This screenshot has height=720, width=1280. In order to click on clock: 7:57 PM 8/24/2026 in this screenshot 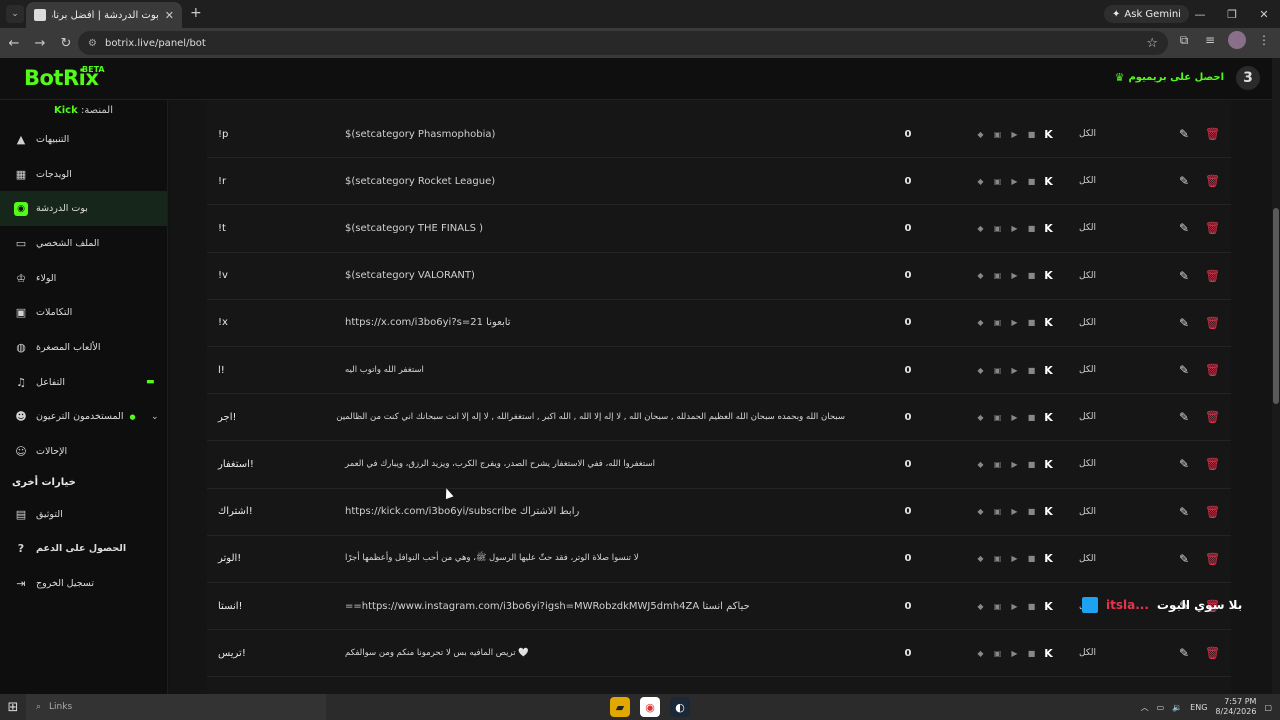, I will do `click(1235, 707)`.